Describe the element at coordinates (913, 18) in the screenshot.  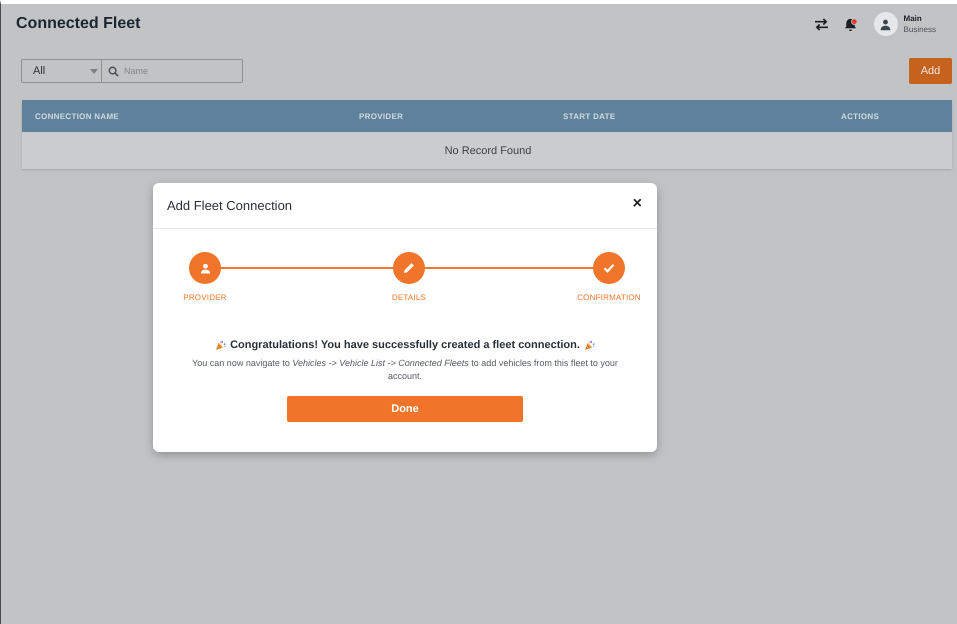
I see `user-name: Main` at that location.